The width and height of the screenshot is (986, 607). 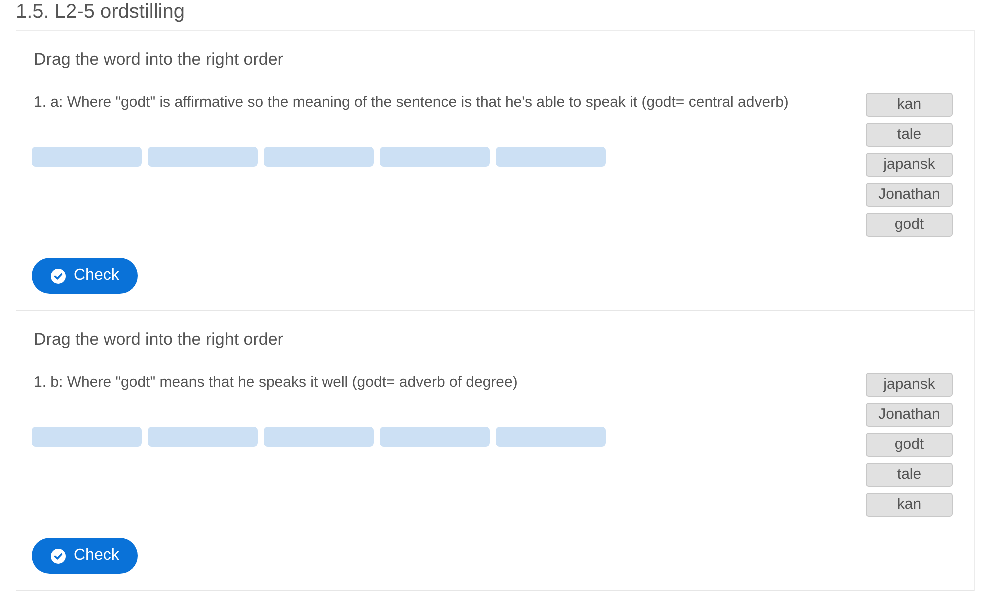 I want to click on page-title: 1.5. L2-5 ordstilling, so click(x=101, y=12).